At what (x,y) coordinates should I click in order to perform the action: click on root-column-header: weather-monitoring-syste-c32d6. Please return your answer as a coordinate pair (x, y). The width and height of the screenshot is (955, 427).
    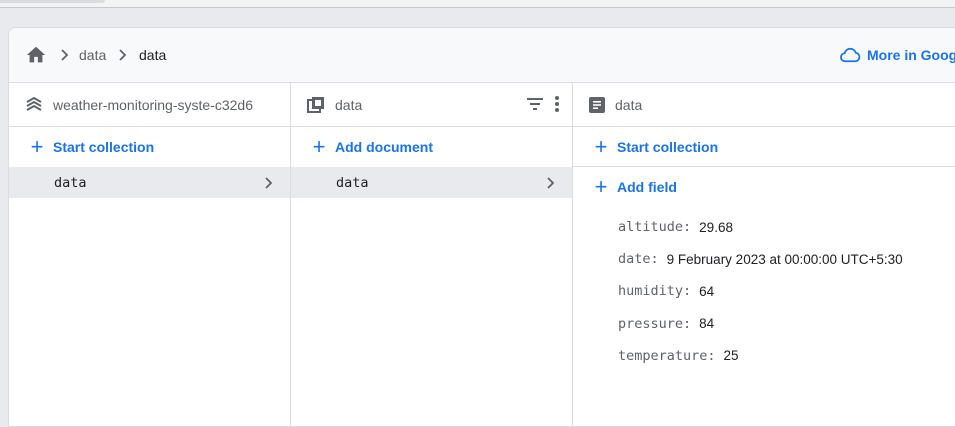
    Looking at the image, I should click on (149, 105).